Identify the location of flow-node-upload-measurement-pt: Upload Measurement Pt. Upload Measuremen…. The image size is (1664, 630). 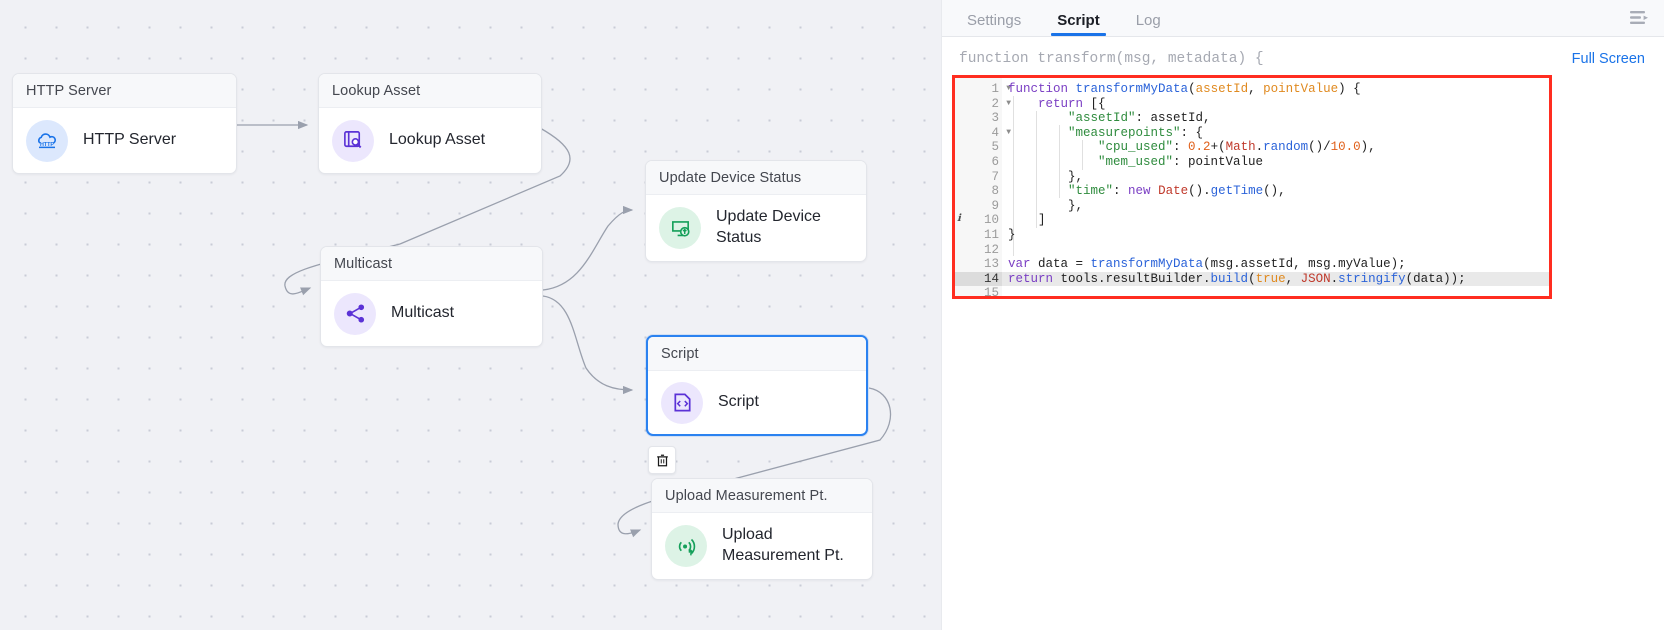
(762, 529).